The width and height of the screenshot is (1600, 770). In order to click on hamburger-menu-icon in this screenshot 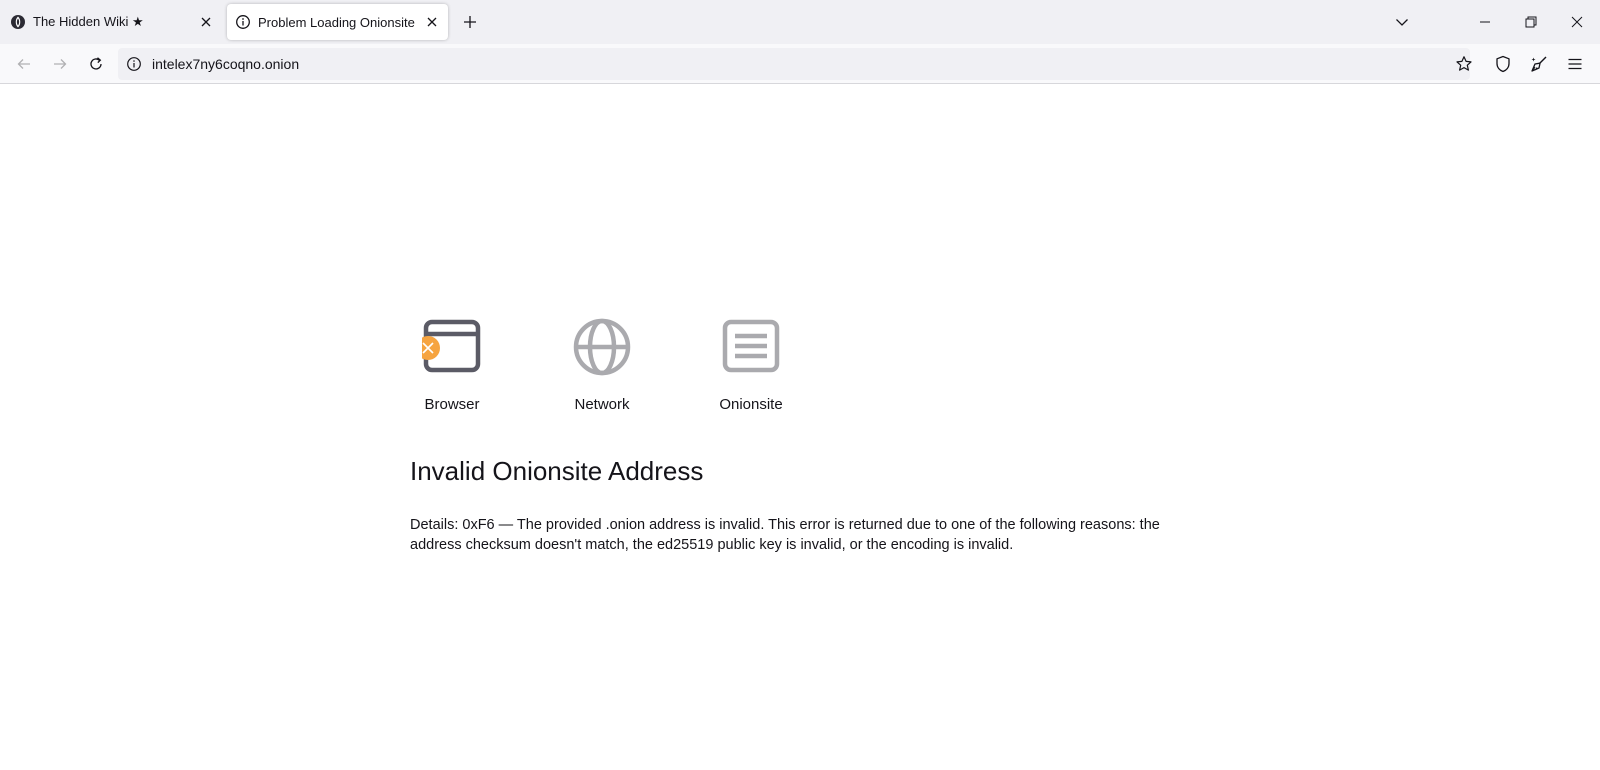, I will do `click(1575, 64)`.